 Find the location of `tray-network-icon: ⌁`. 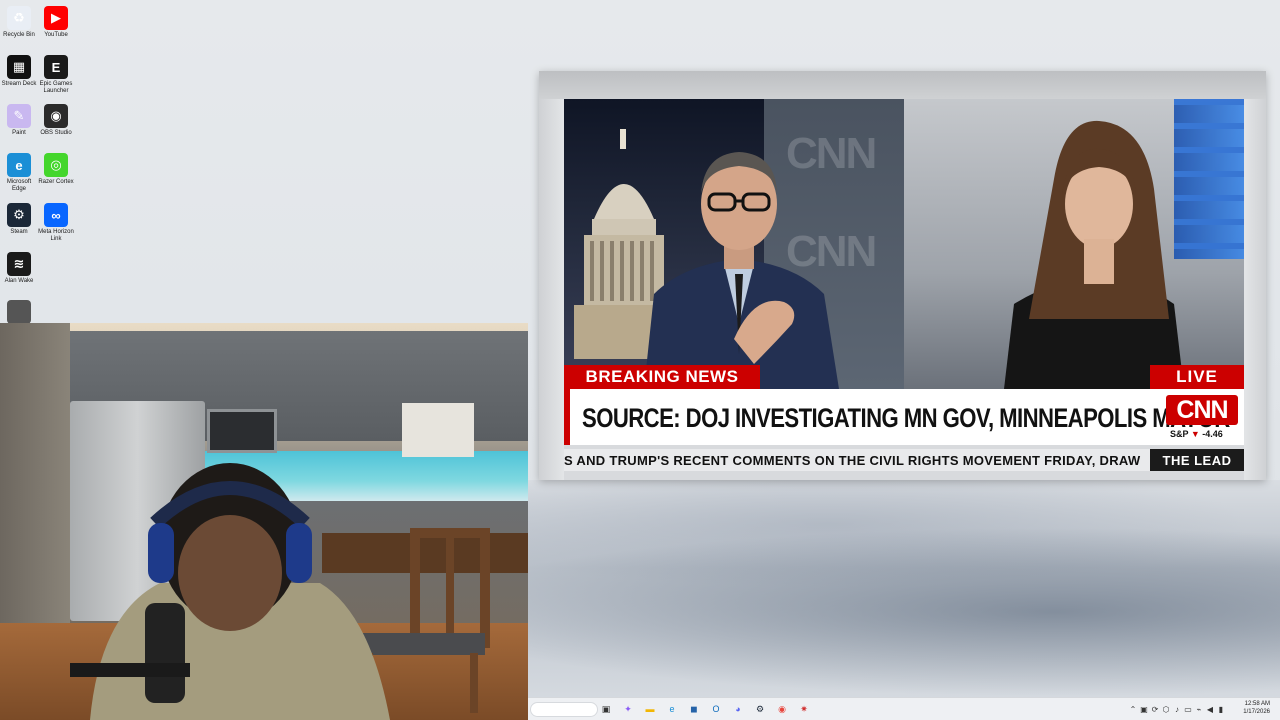

tray-network-icon: ⌁ is located at coordinates (1199, 709).